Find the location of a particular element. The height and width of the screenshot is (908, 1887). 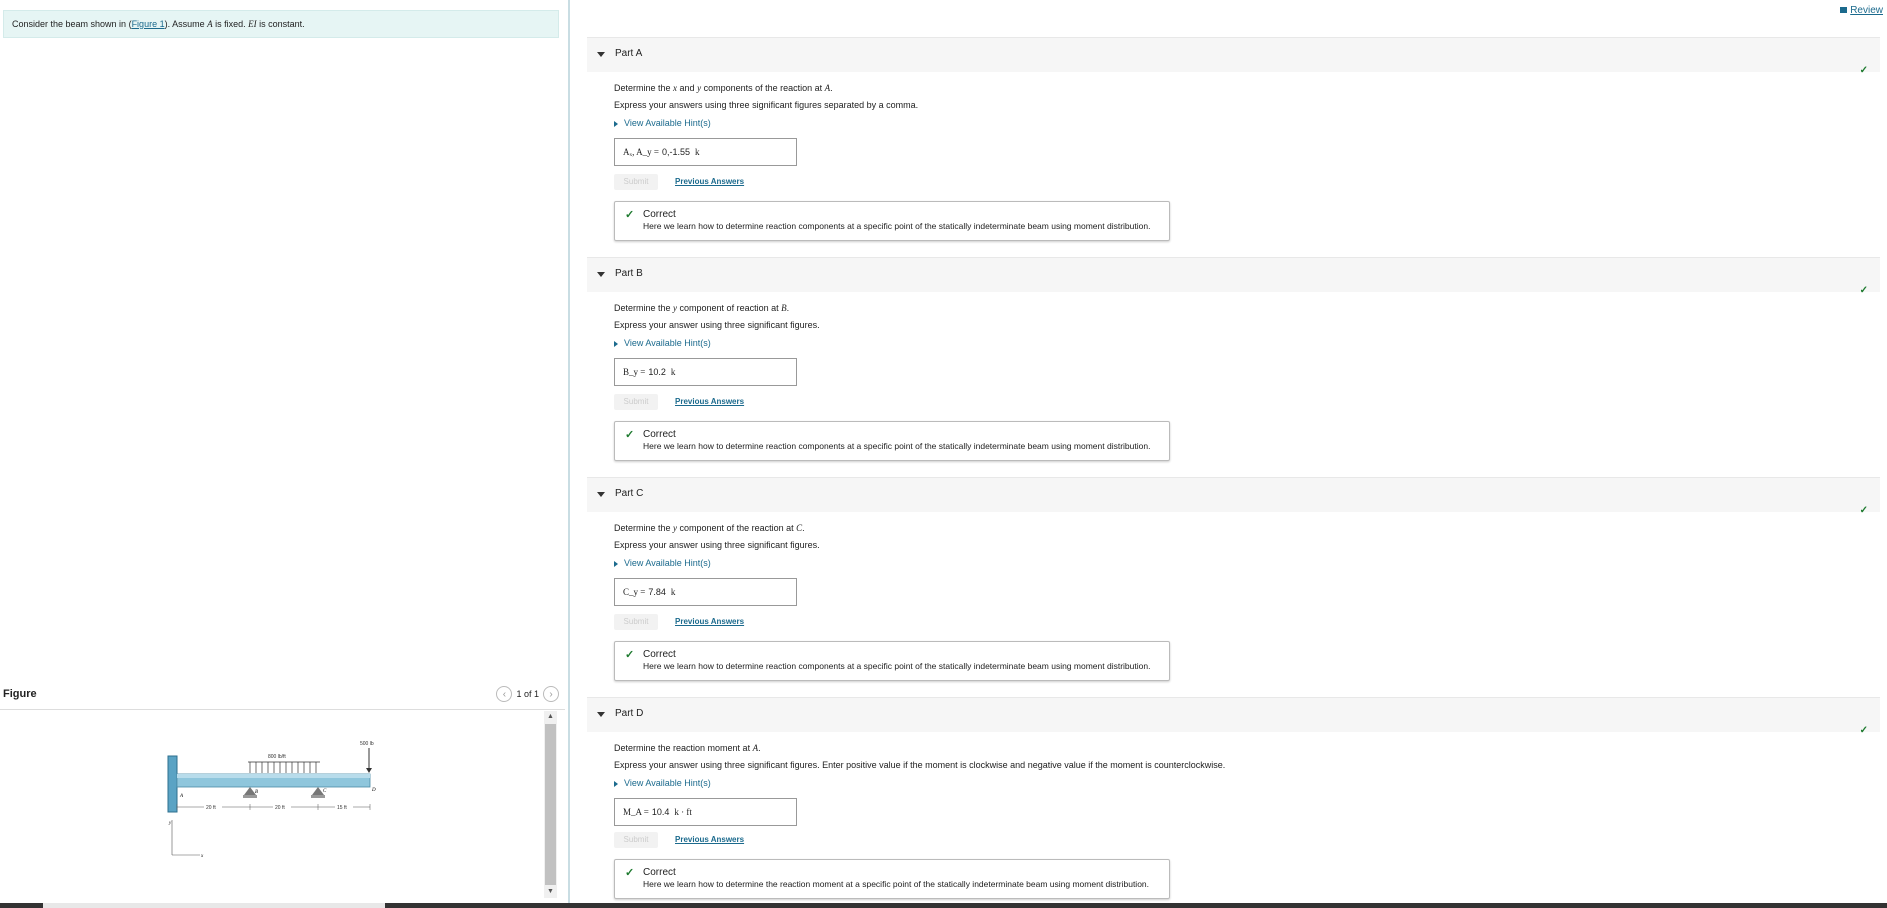

part-c-header: Part C ✓ is located at coordinates (1233, 496).